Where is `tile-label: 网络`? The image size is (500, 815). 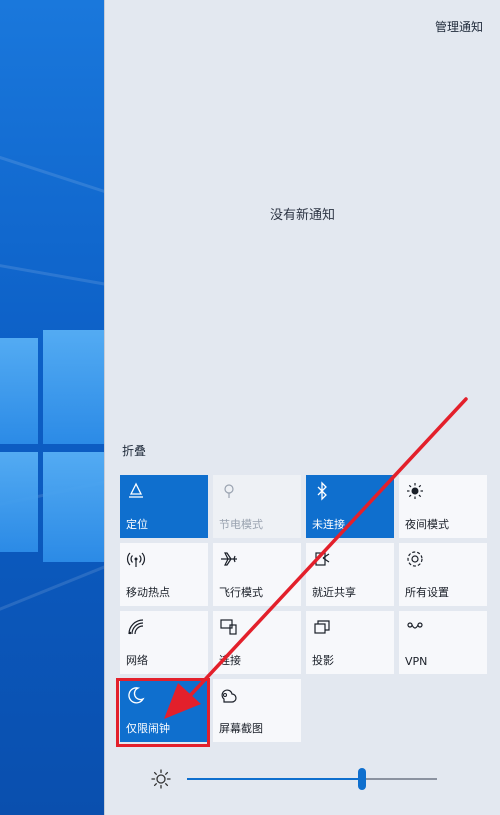 tile-label: 网络 is located at coordinates (137, 660).